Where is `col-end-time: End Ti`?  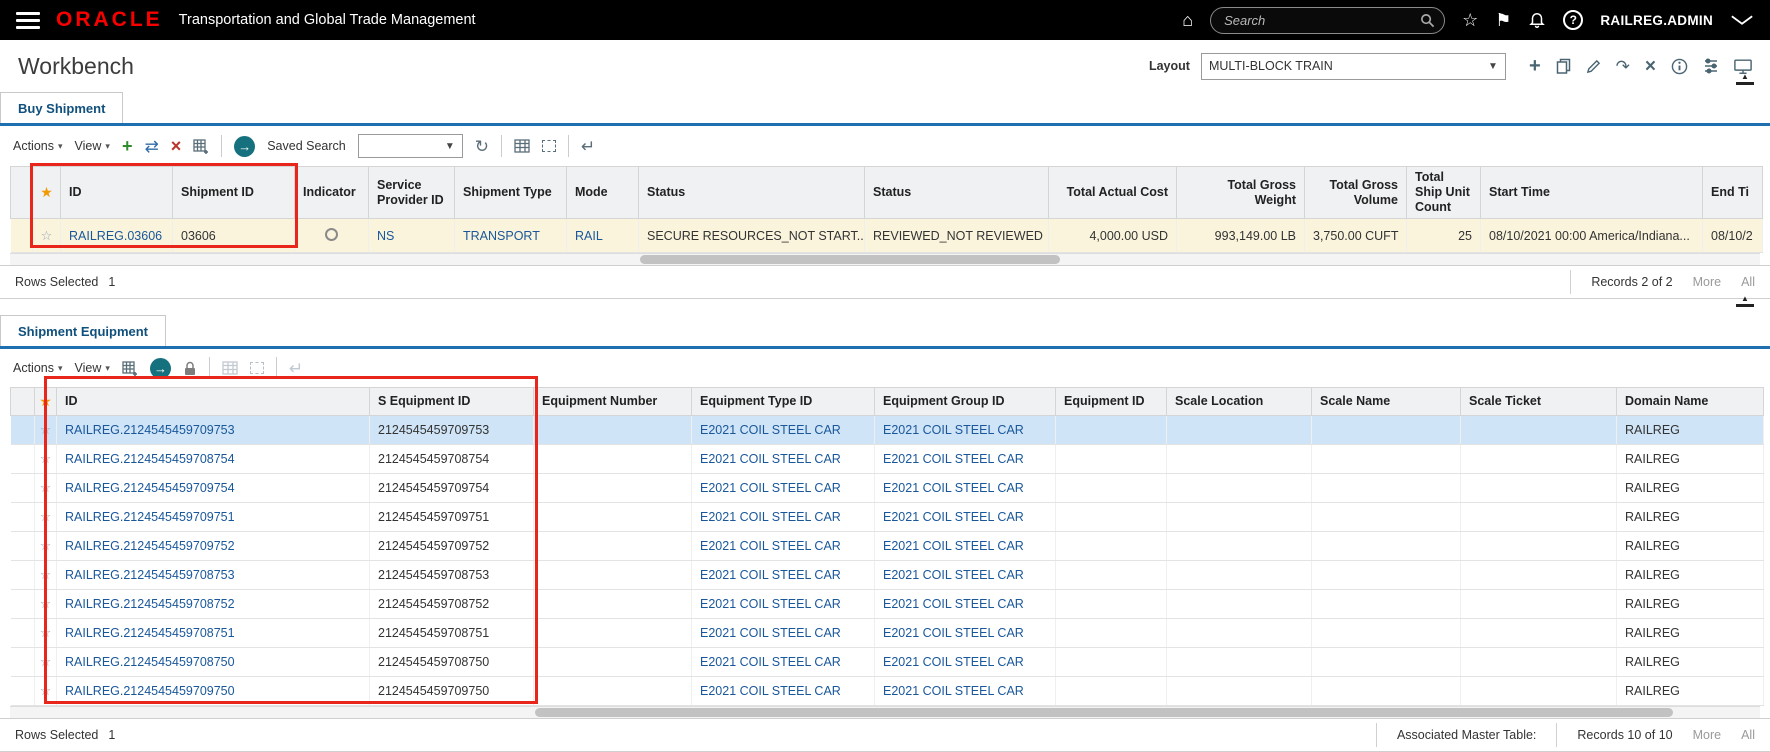 col-end-time: End Ti is located at coordinates (1732, 192).